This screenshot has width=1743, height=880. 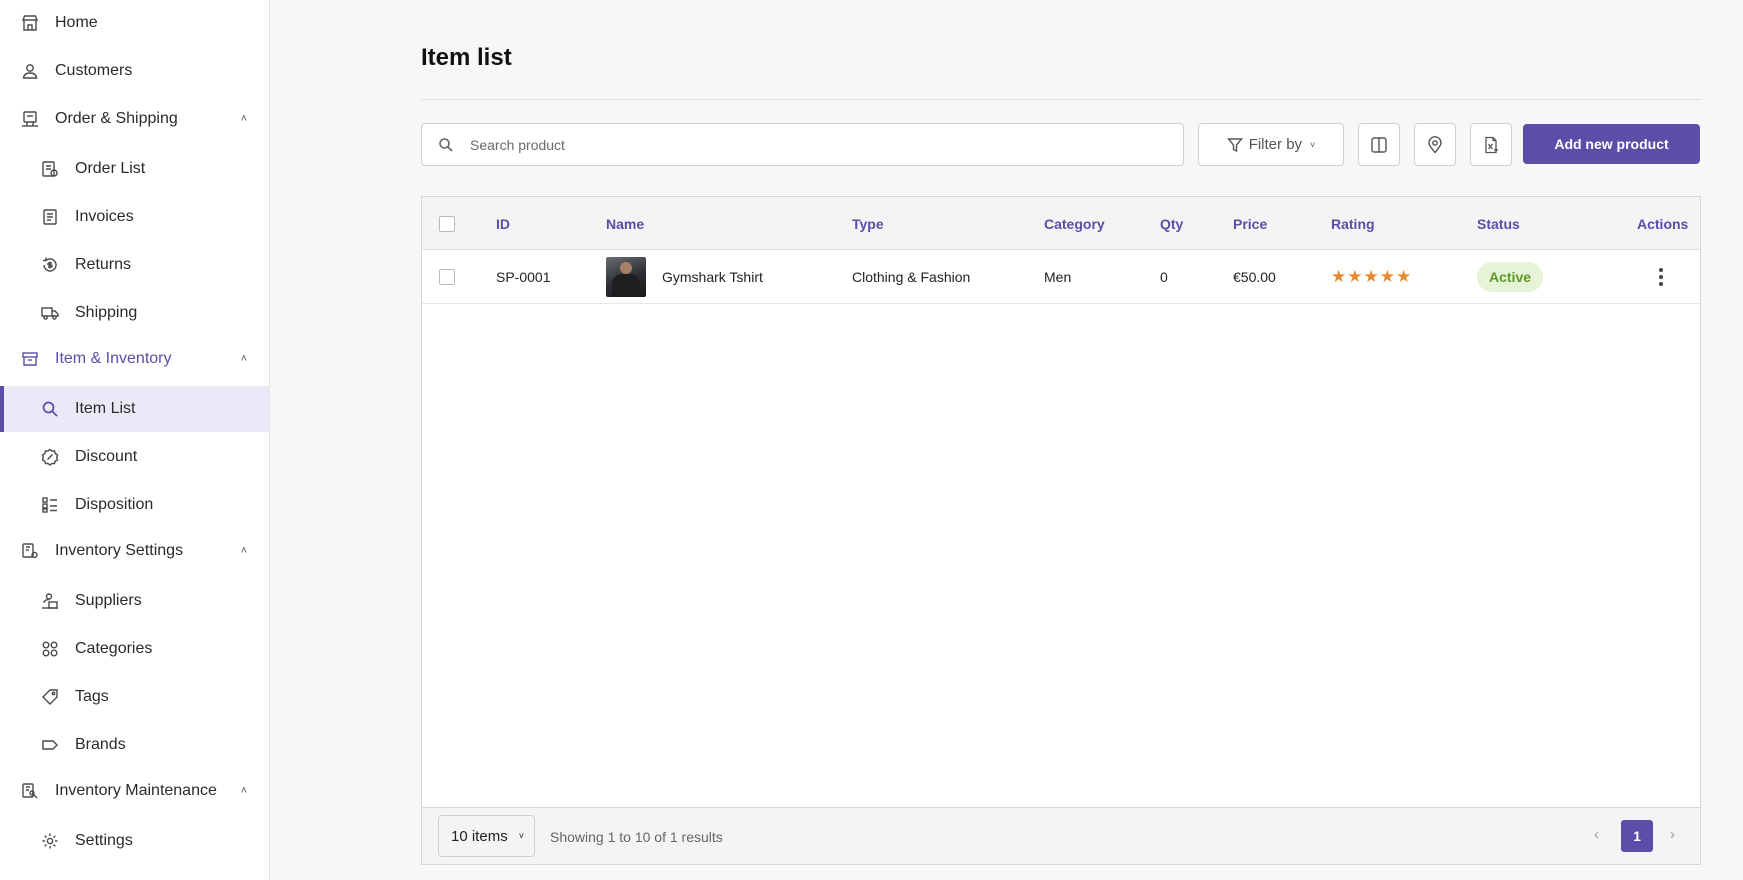 I want to click on sidebar-item-label: Settings, so click(x=104, y=840).